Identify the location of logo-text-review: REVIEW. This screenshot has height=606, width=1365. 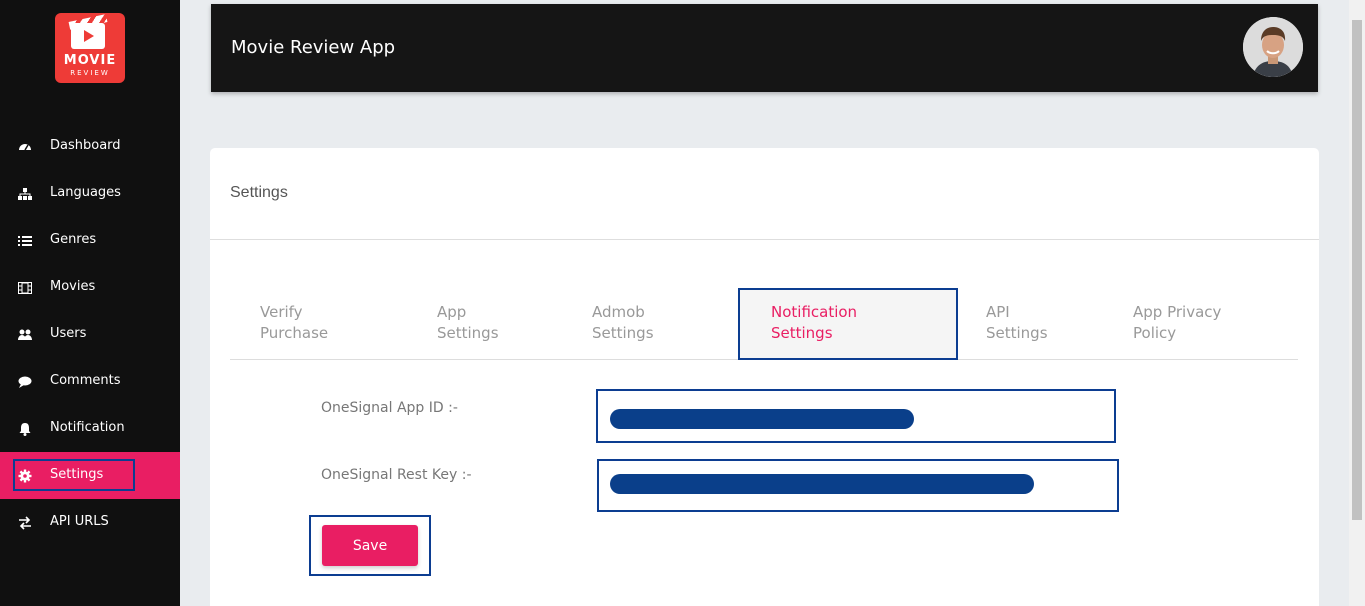
(90, 73).